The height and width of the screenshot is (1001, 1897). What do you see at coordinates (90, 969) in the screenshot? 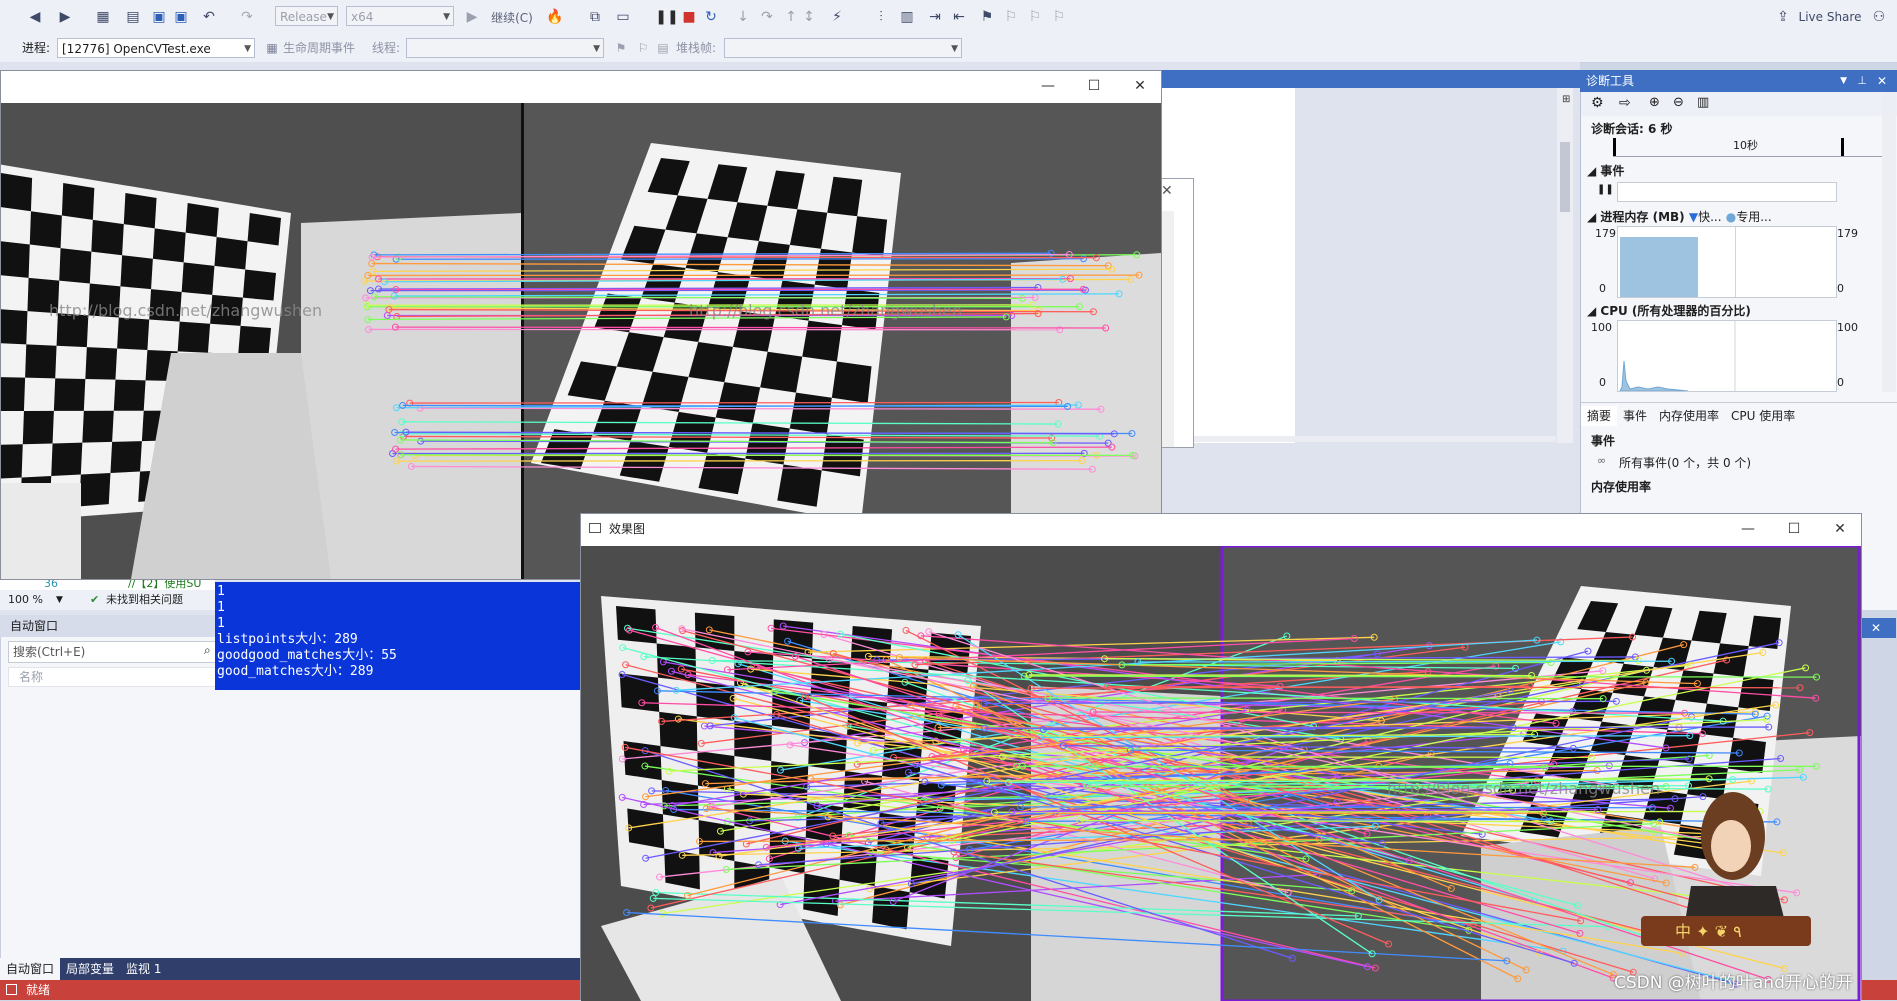
I see `tab-locals: 局部变量` at bounding box center [90, 969].